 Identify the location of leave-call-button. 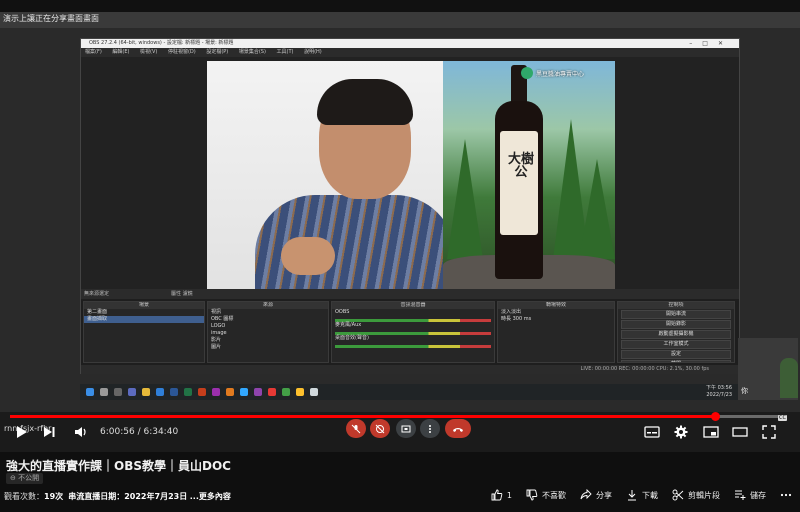
(458, 428).